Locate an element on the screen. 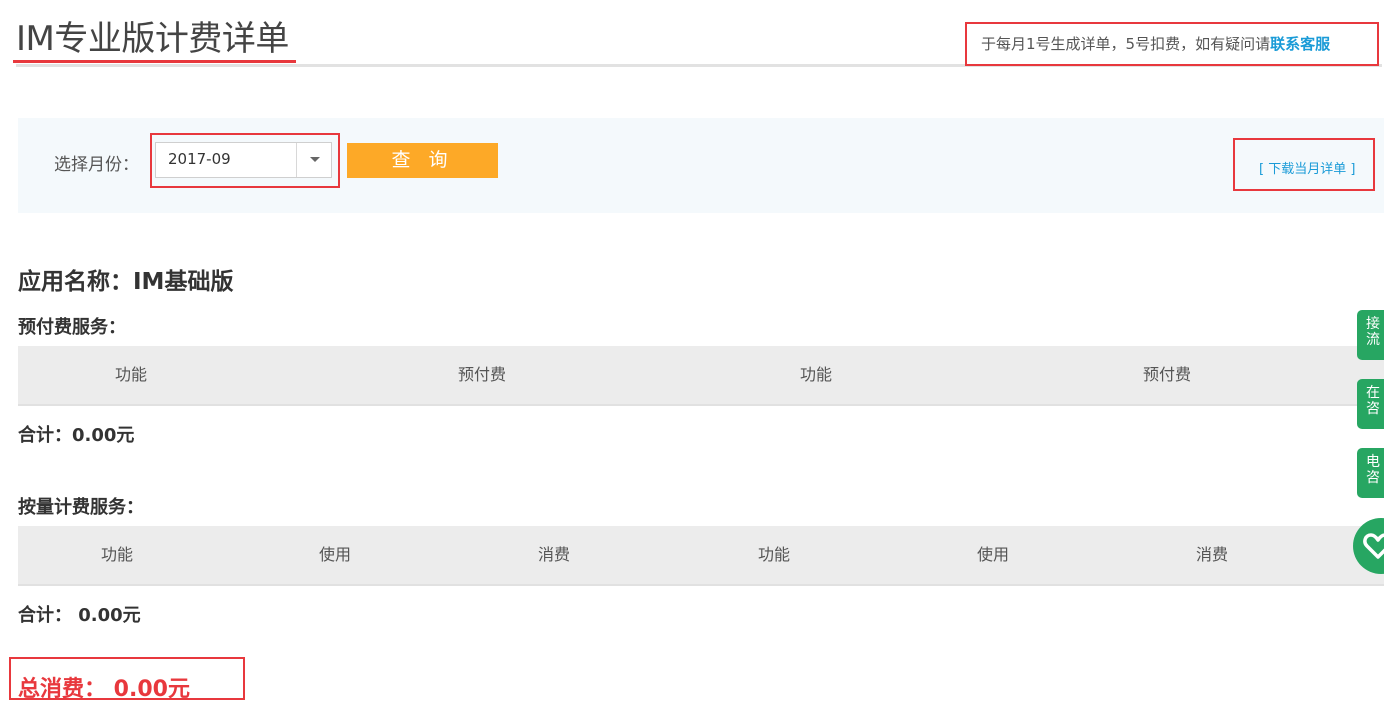  usage-col-usage-1: 使用 is located at coordinates (334, 554).